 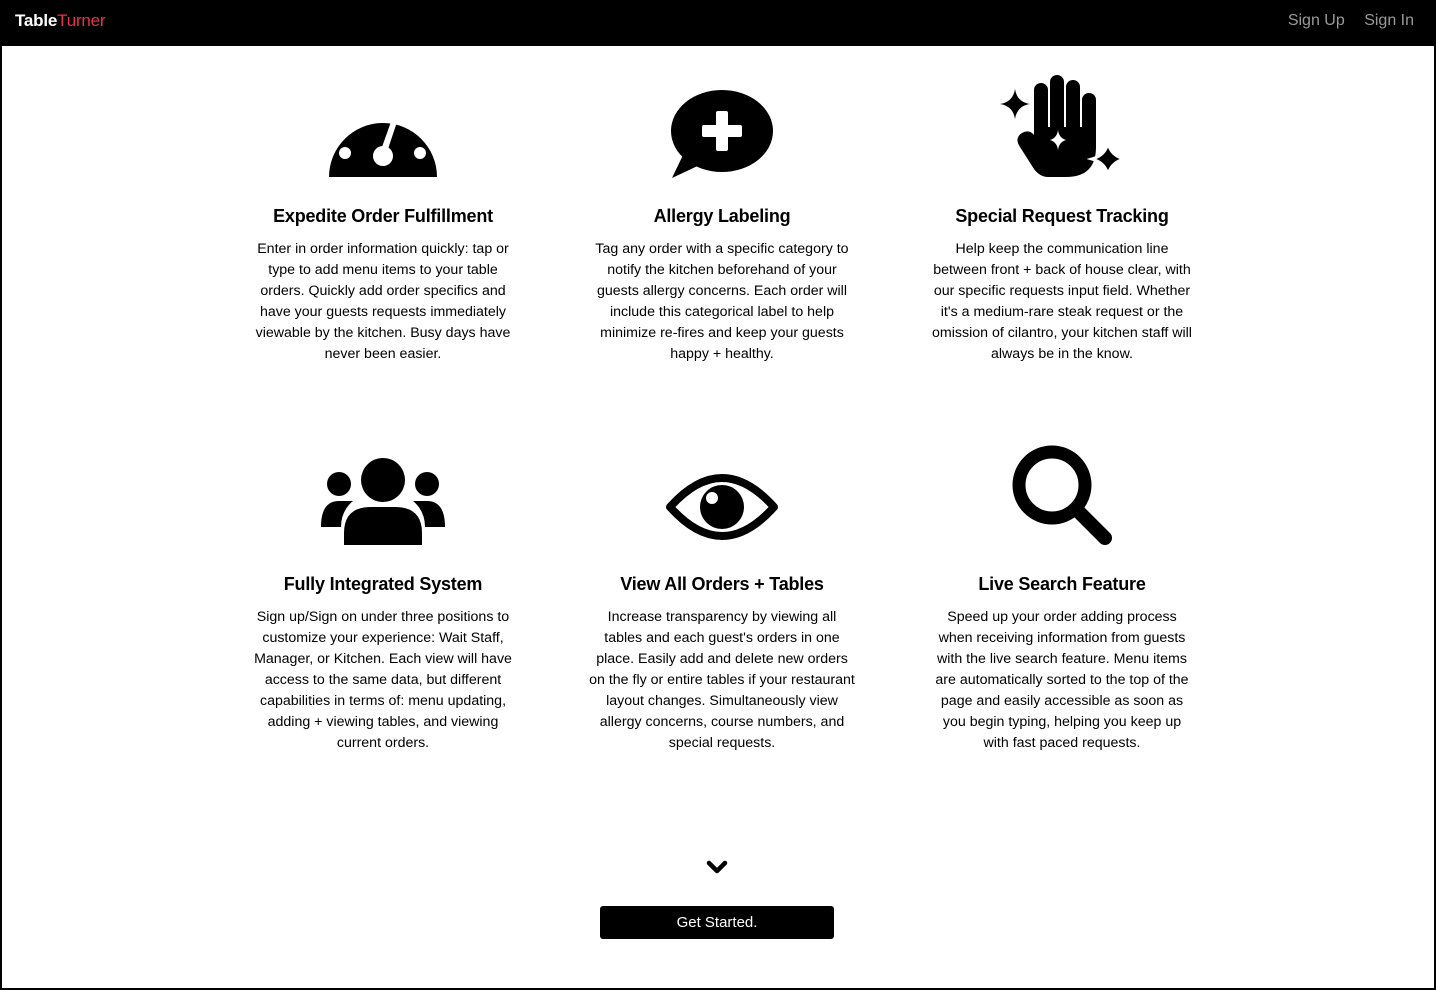 I want to click on users-icon, so click(x=383, y=489).